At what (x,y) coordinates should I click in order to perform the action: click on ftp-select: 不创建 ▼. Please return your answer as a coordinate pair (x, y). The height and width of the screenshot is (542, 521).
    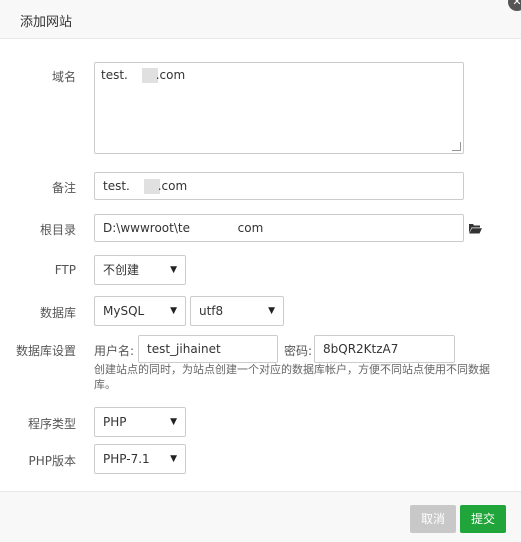
    Looking at the image, I should click on (140, 270).